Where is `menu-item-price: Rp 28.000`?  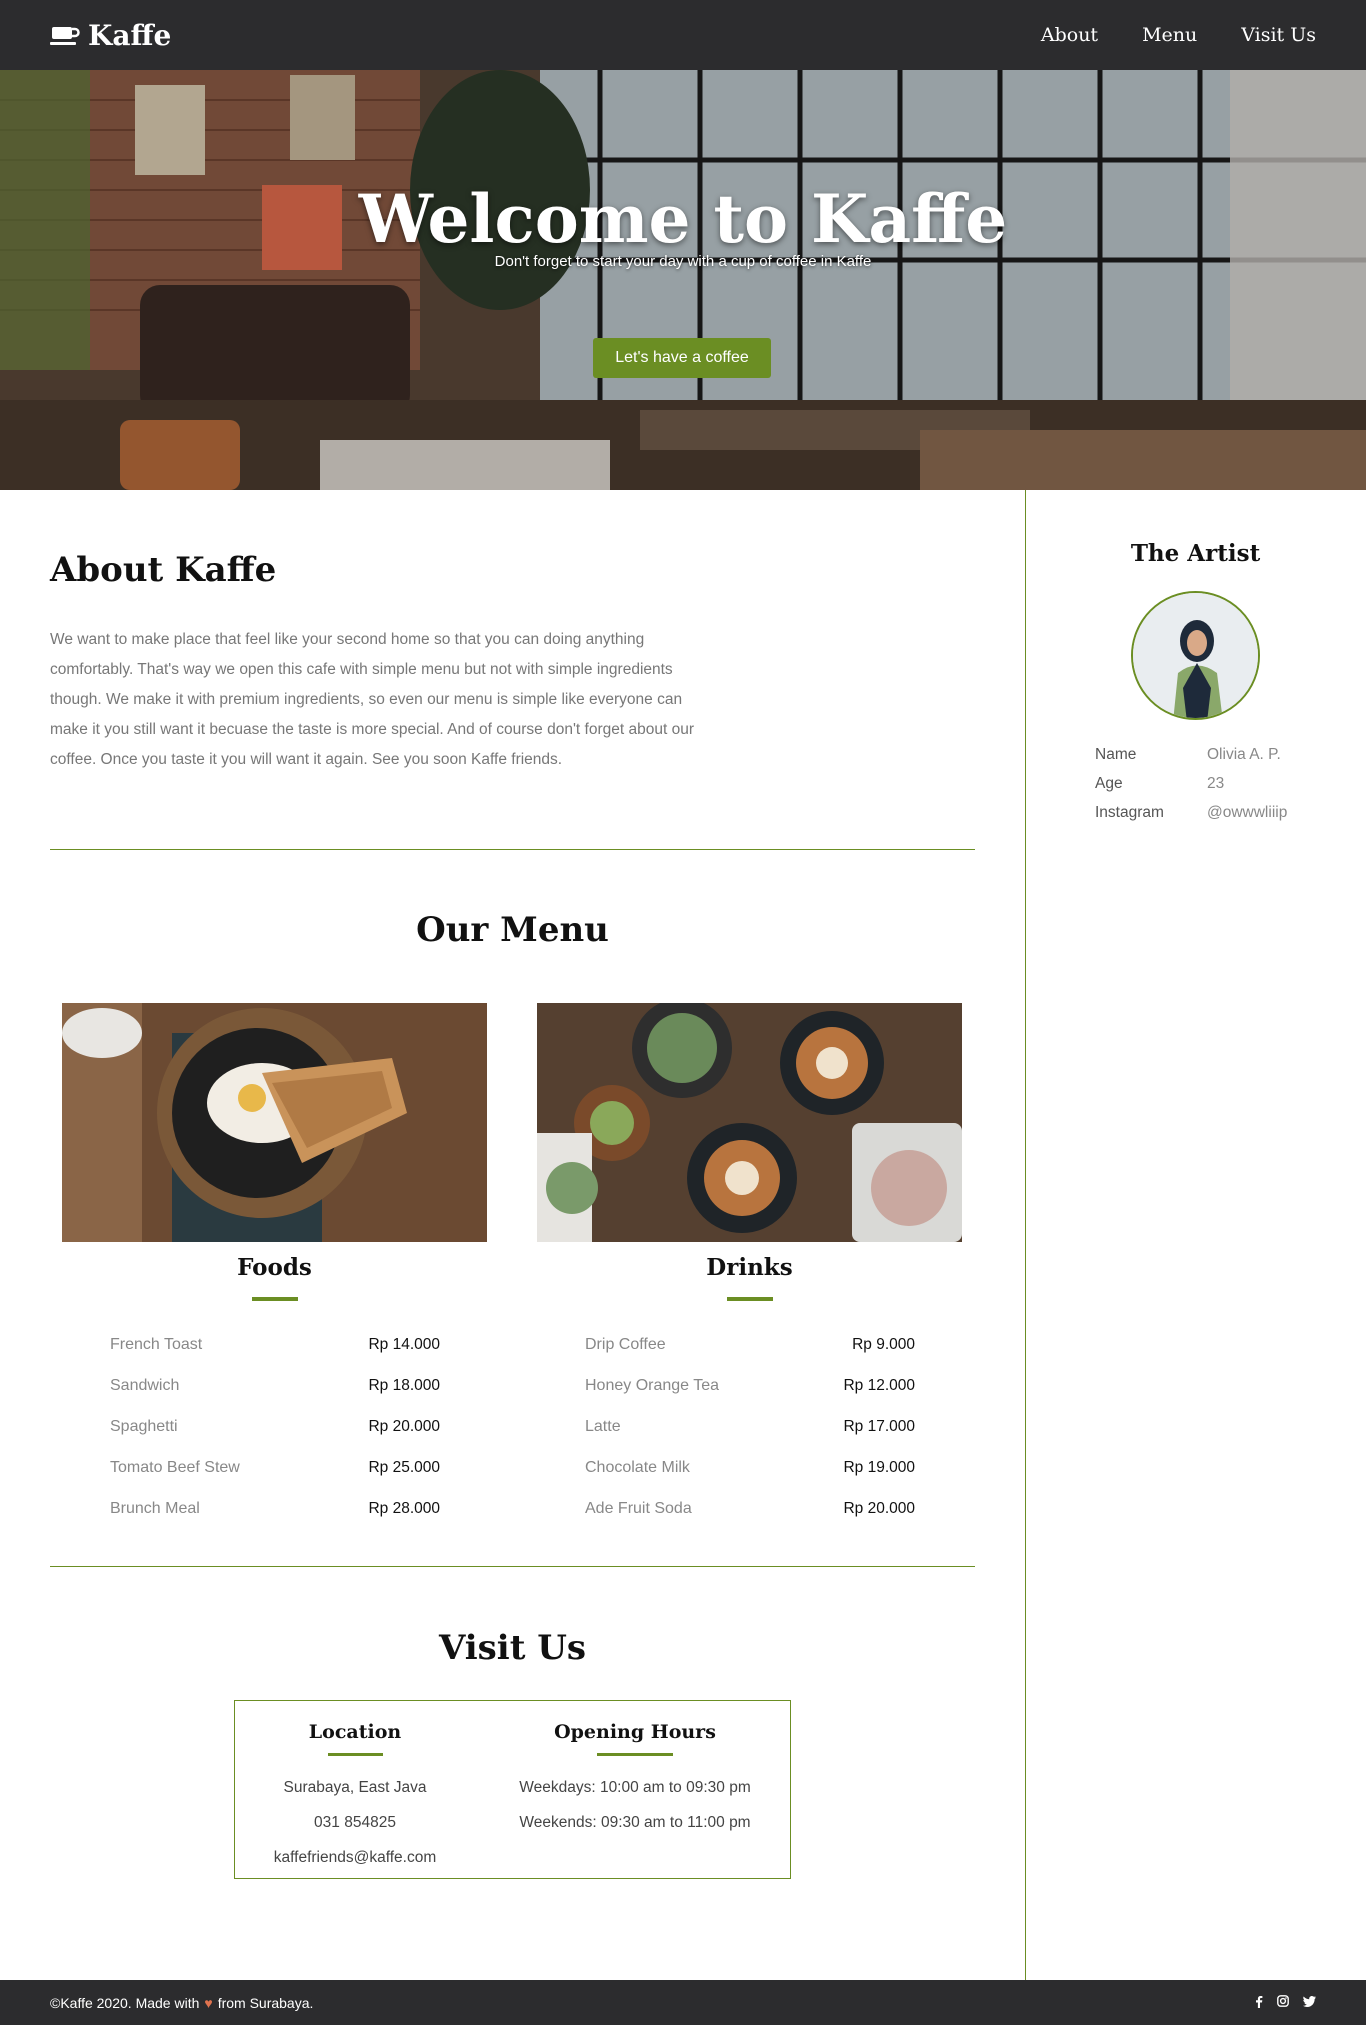 menu-item-price: Rp 28.000 is located at coordinates (404, 1508).